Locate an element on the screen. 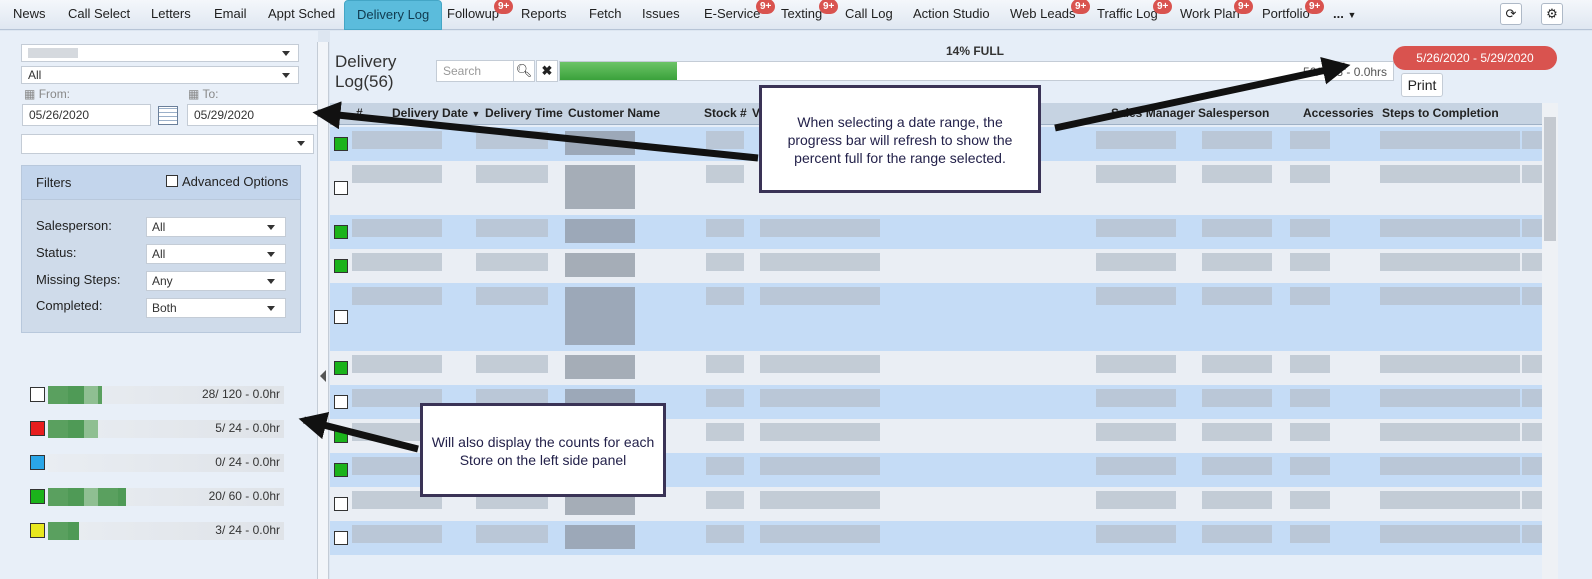  salesperson-select: All is located at coordinates (216, 227).